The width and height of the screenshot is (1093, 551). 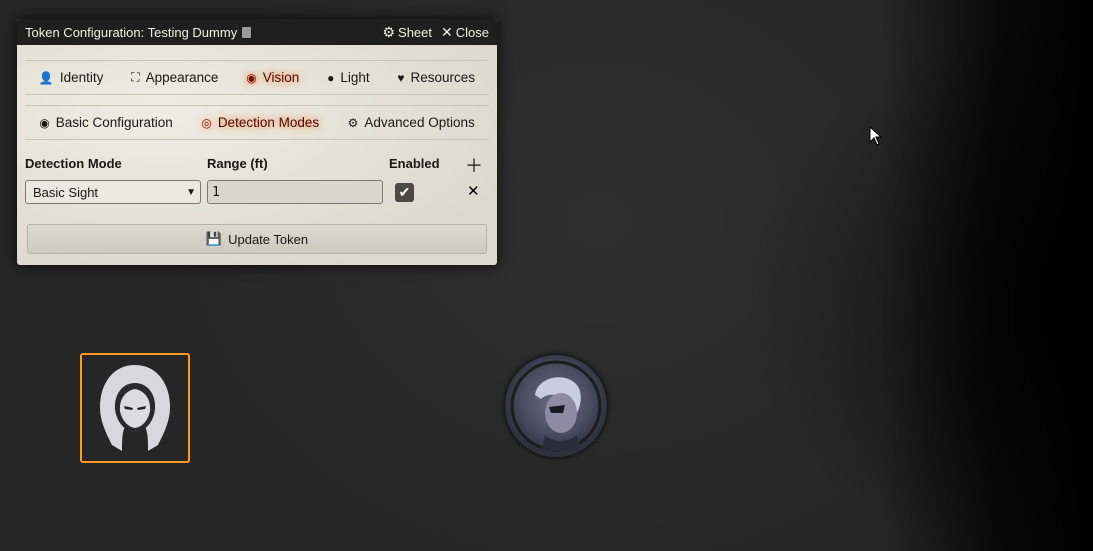 I want to click on heart-icon: ♥, so click(x=401, y=77).